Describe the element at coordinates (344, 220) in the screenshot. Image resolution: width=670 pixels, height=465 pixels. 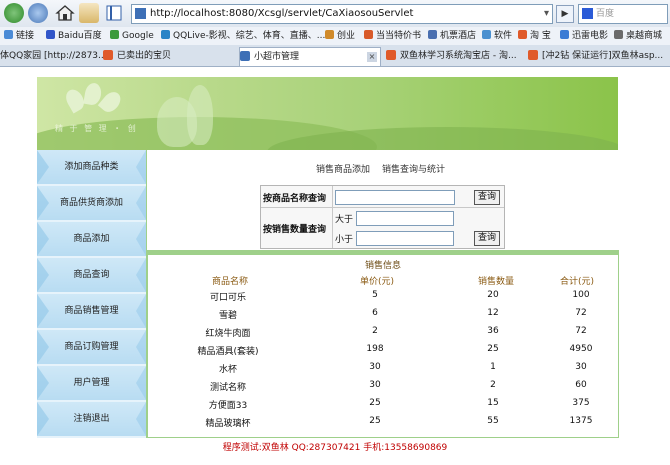
I see `greater-than-label: 大于` at that location.